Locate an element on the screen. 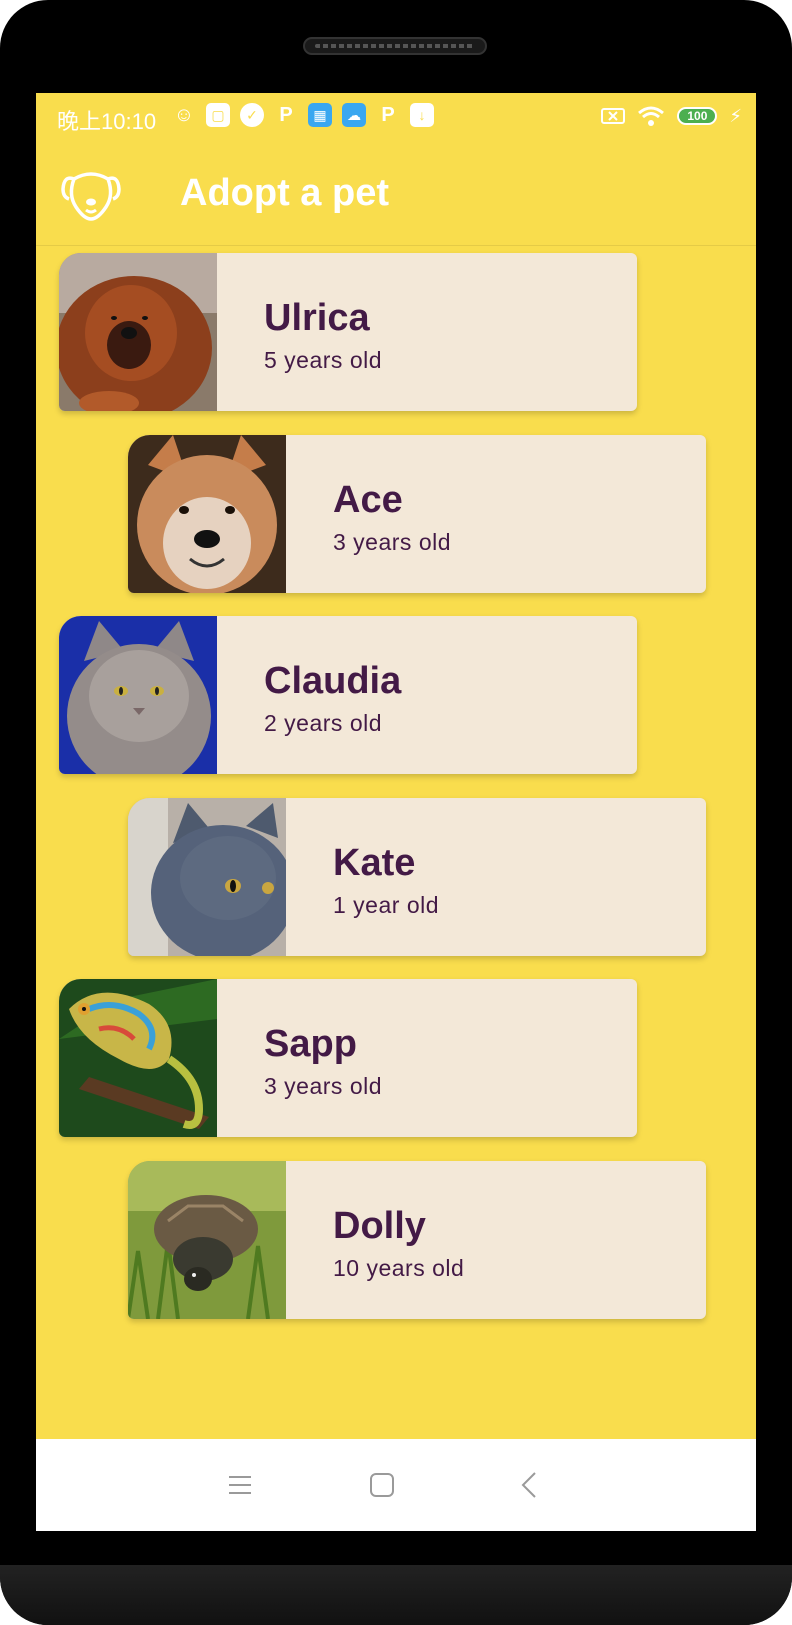 The width and height of the screenshot is (792, 1625). pet-card-kate: Kate 1 year old is located at coordinates (417, 877).